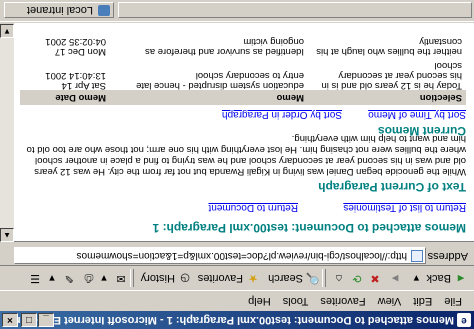  Describe the element at coordinates (237, 301) in the screenshot. I see `menu-bar: FileEditViewFavoritesToolsHelp` at that location.